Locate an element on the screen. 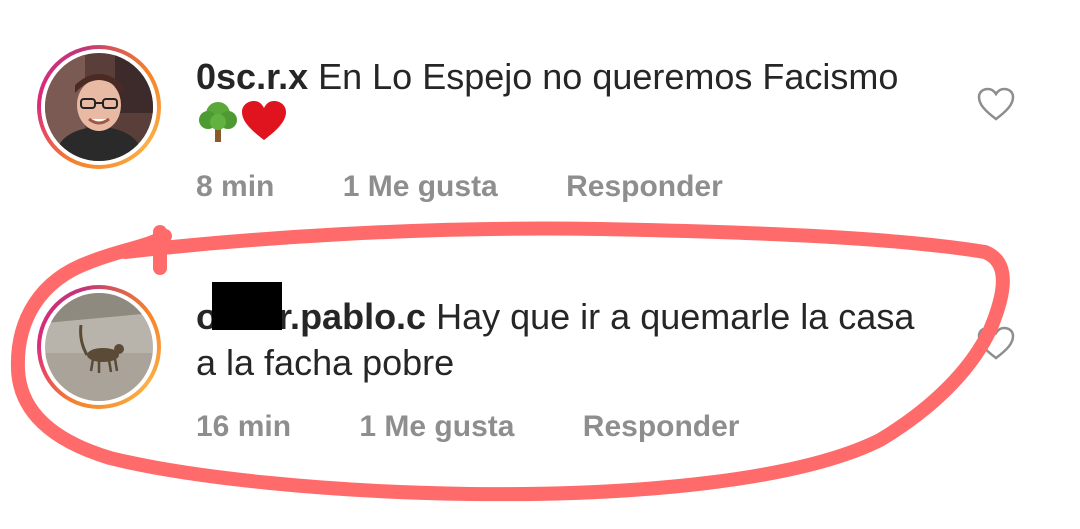 This screenshot has width=1080, height=529. red-heart-emoji is located at coordinates (264, 126).